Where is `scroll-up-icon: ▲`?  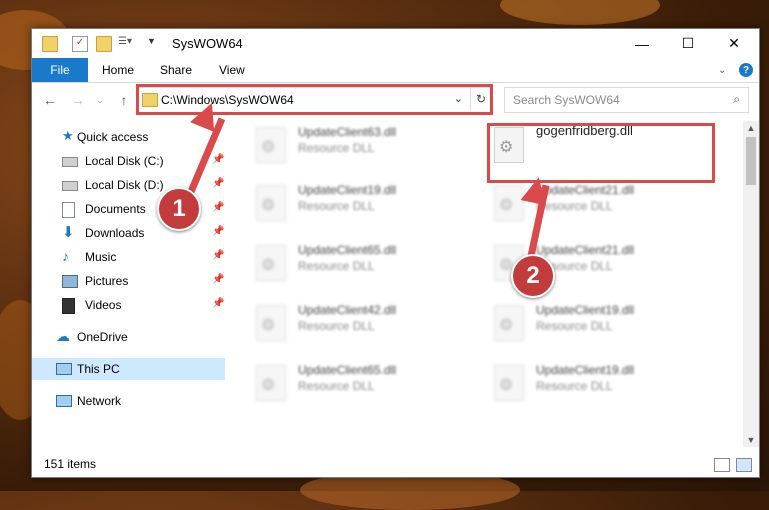
scroll-up-icon: ▲ is located at coordinates (751, 128).